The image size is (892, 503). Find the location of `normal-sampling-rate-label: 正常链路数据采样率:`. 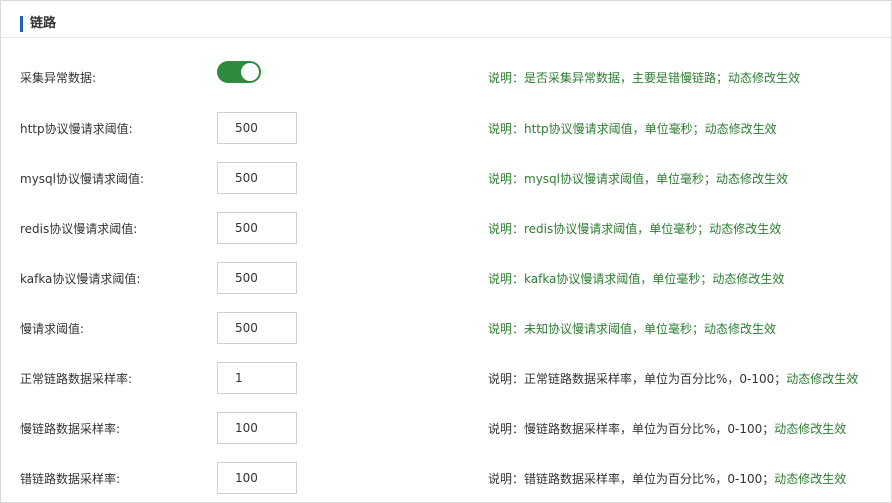

normal-sampling-rate-label: 正常链路数据采样率: is located at coordinates (76, 379).